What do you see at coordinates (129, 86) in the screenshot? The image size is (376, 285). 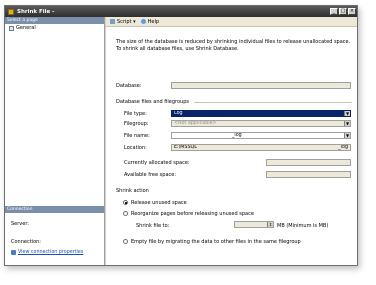 I see `database-label: Database:` at bounding box center [129, 86].